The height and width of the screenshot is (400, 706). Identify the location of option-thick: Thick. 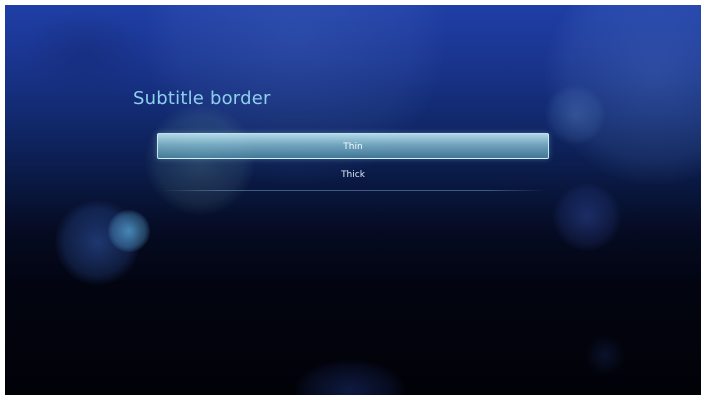
(353, 175).